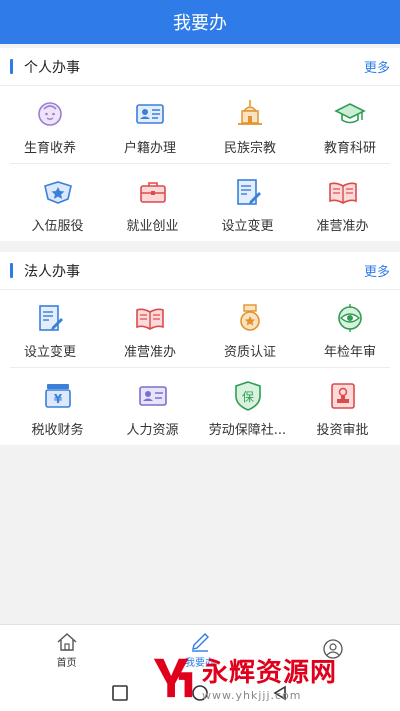 The height and width of the screenshot is (711, 400). I want to click on tax-money-icon: ¥, so click(58, 396).